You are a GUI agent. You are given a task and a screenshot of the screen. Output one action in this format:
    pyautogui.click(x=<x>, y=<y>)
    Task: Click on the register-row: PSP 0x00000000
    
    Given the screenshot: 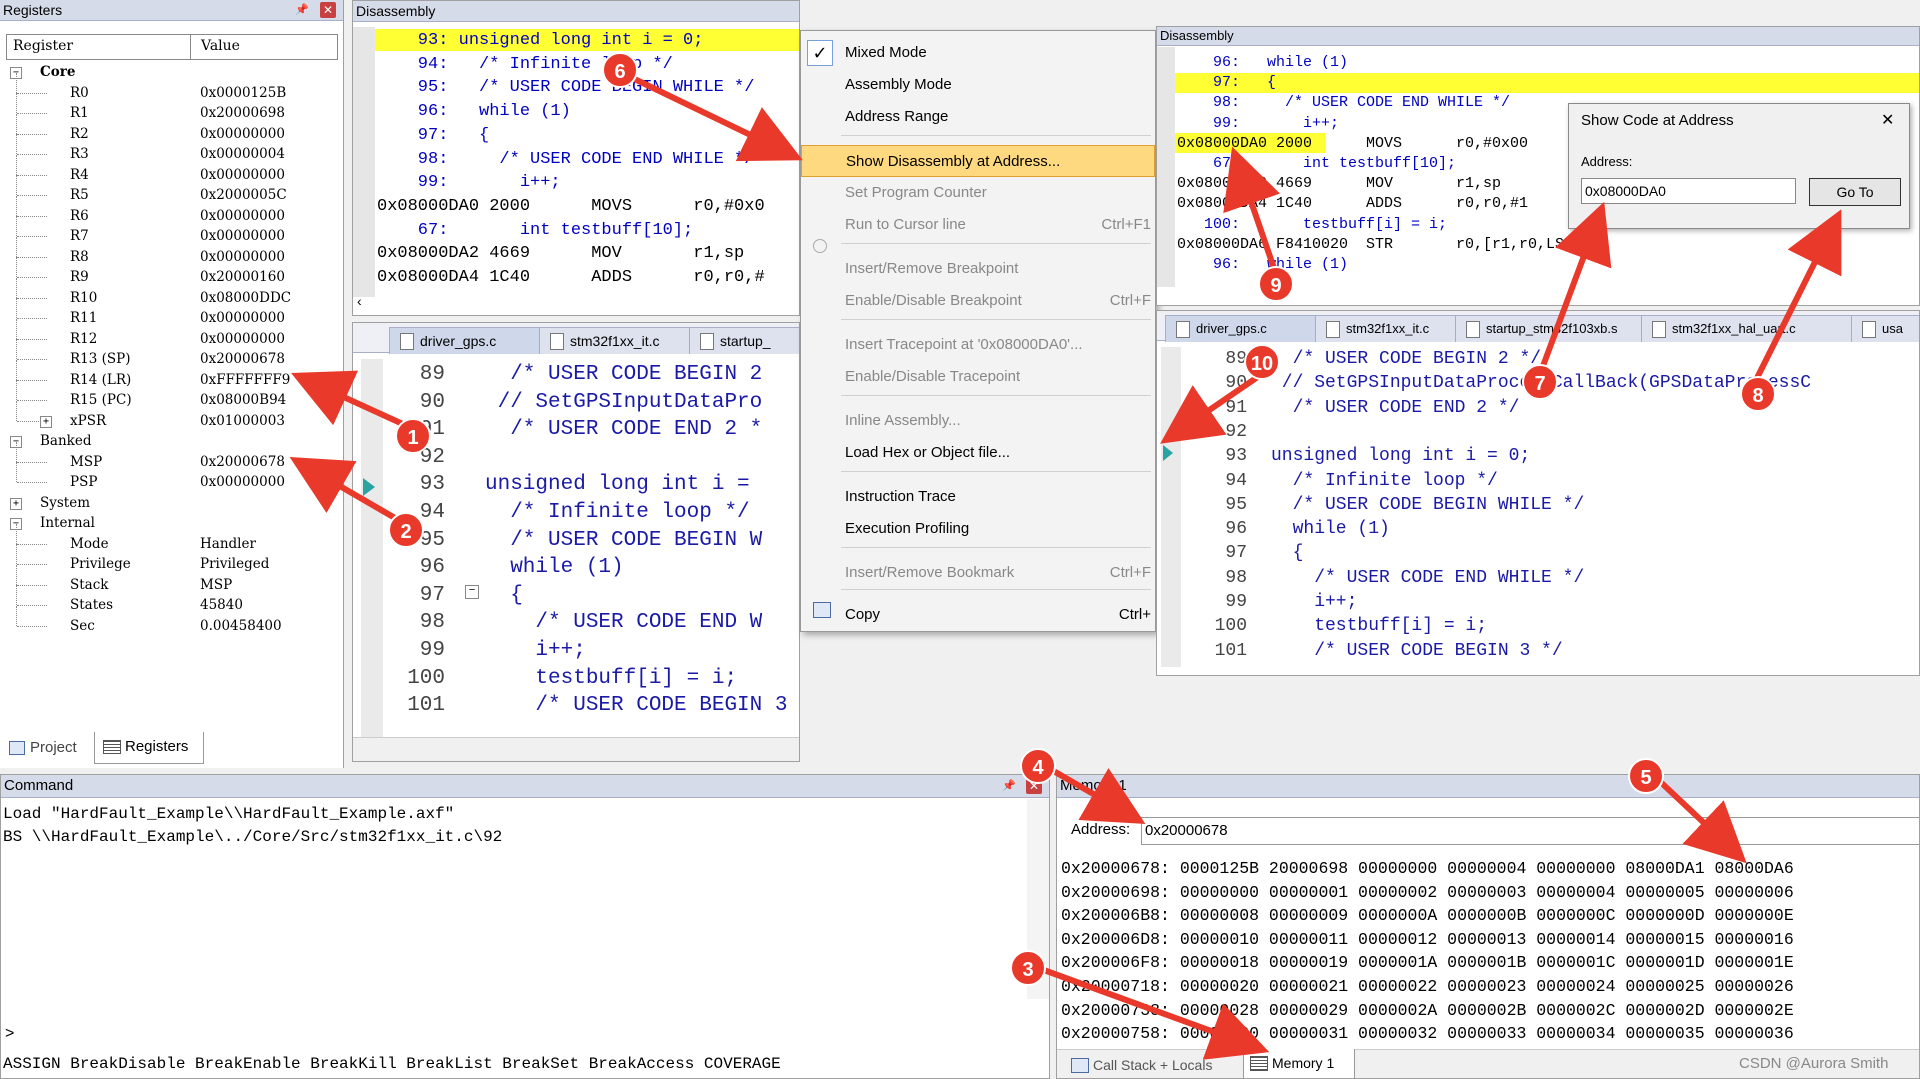 What is the action you would take?
    pyautogui.click(x=170, y=477)
    